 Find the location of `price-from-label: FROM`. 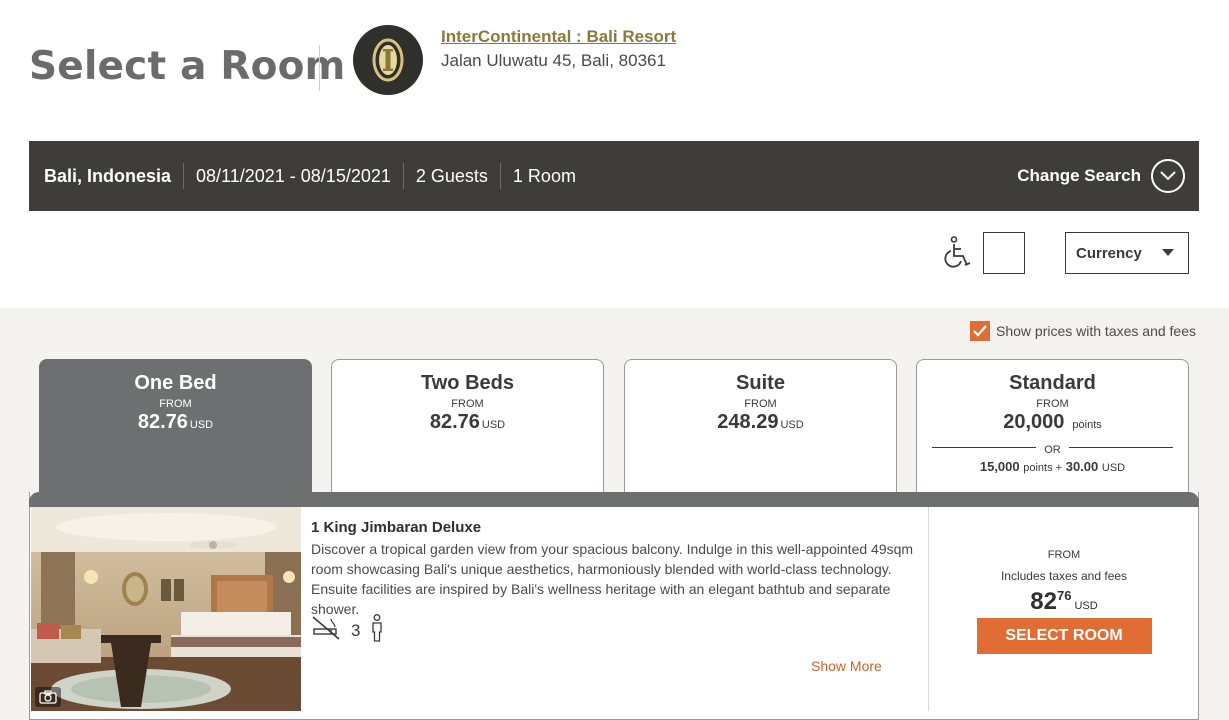

price-from-label: FROM is located at coordinates (1064, 555).